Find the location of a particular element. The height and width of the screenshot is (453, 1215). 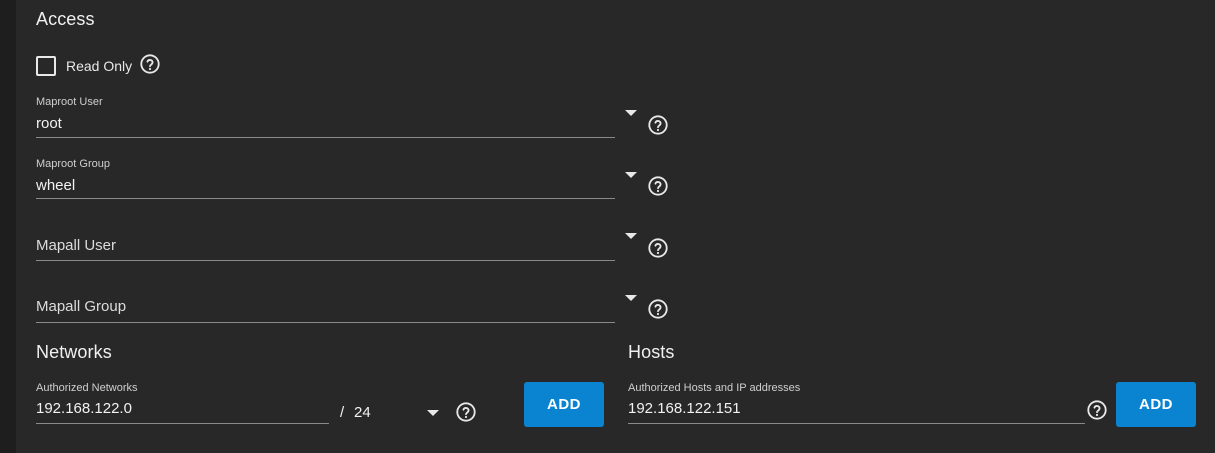

mapall-group-field: Mapall Group is located at coordinates (81, 306).